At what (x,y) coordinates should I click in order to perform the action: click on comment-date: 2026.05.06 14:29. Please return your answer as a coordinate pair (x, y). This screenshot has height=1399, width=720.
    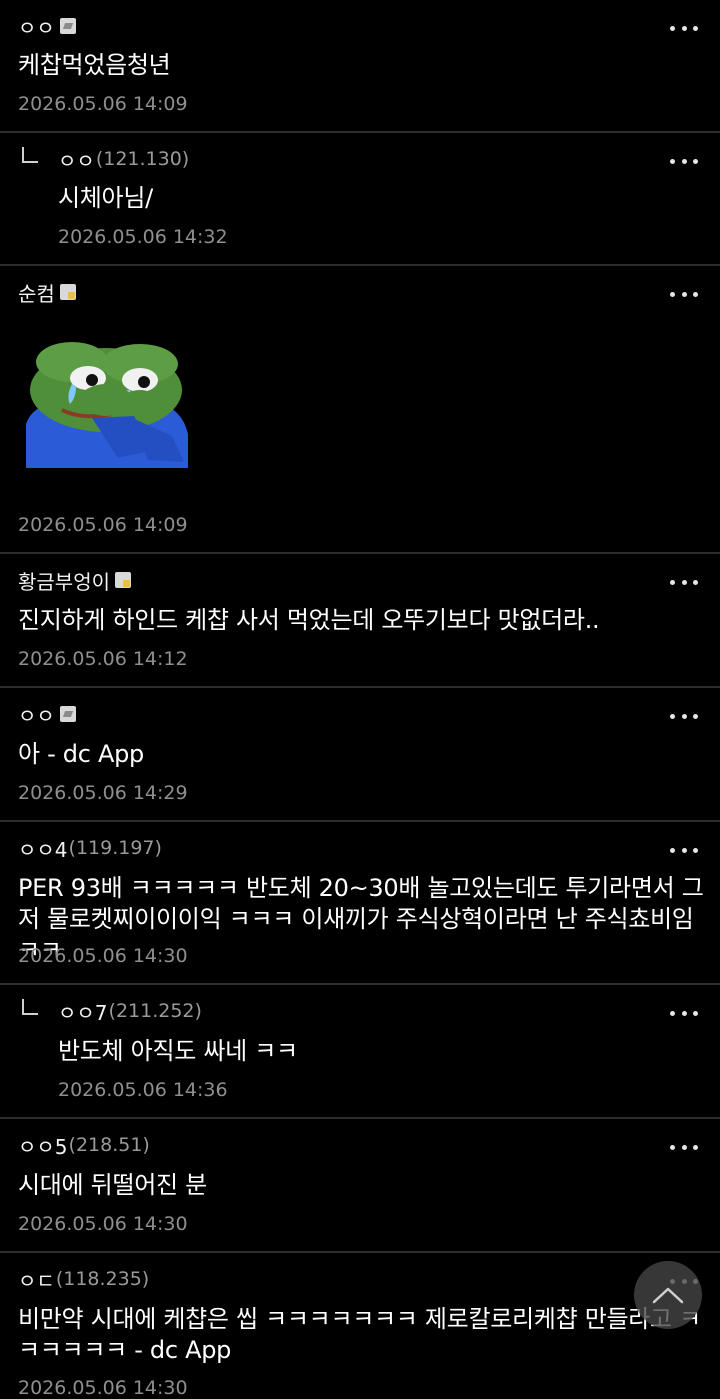
    Looking at the image, I should click on (103, 793).